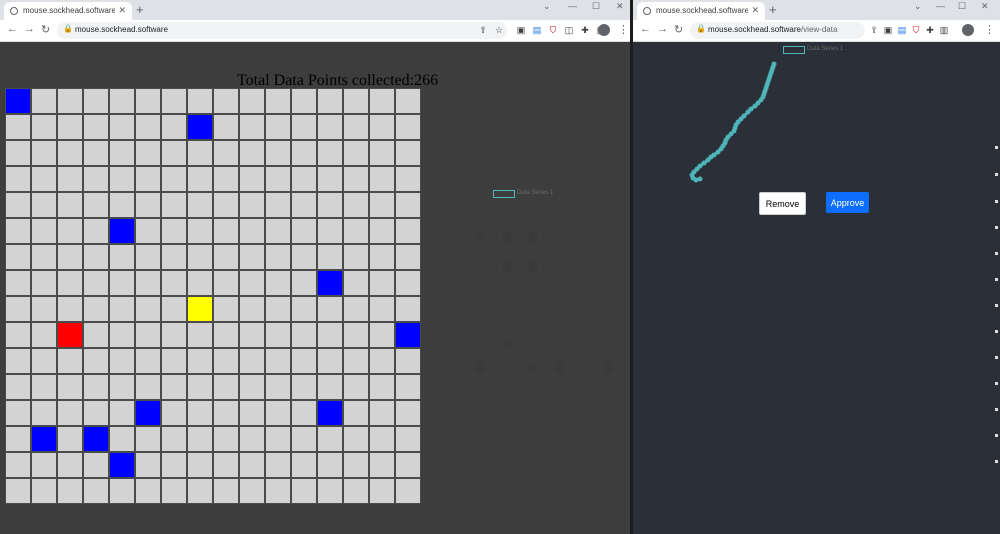 The width and height of the screenshot is (1000, 534). What do you see at coordinates (918, 6) in the screenshot?
I see `tab-search-icon: ⌄` at bounding box center [918, 6].